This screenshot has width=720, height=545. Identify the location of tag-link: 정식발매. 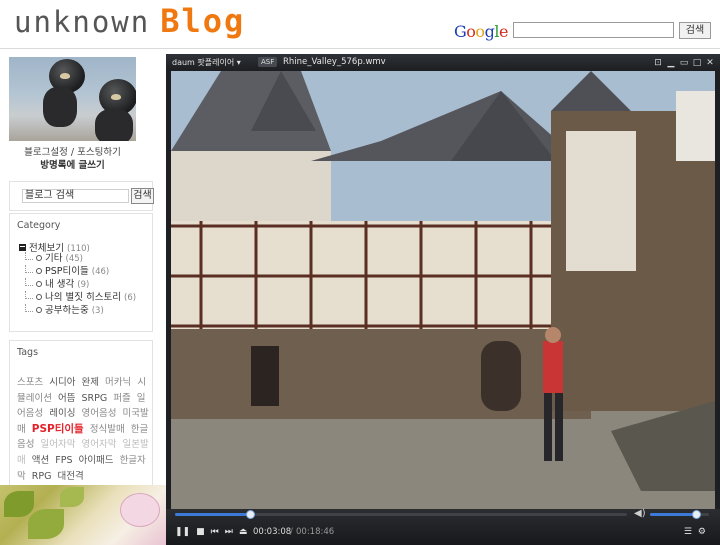
(107, 429).